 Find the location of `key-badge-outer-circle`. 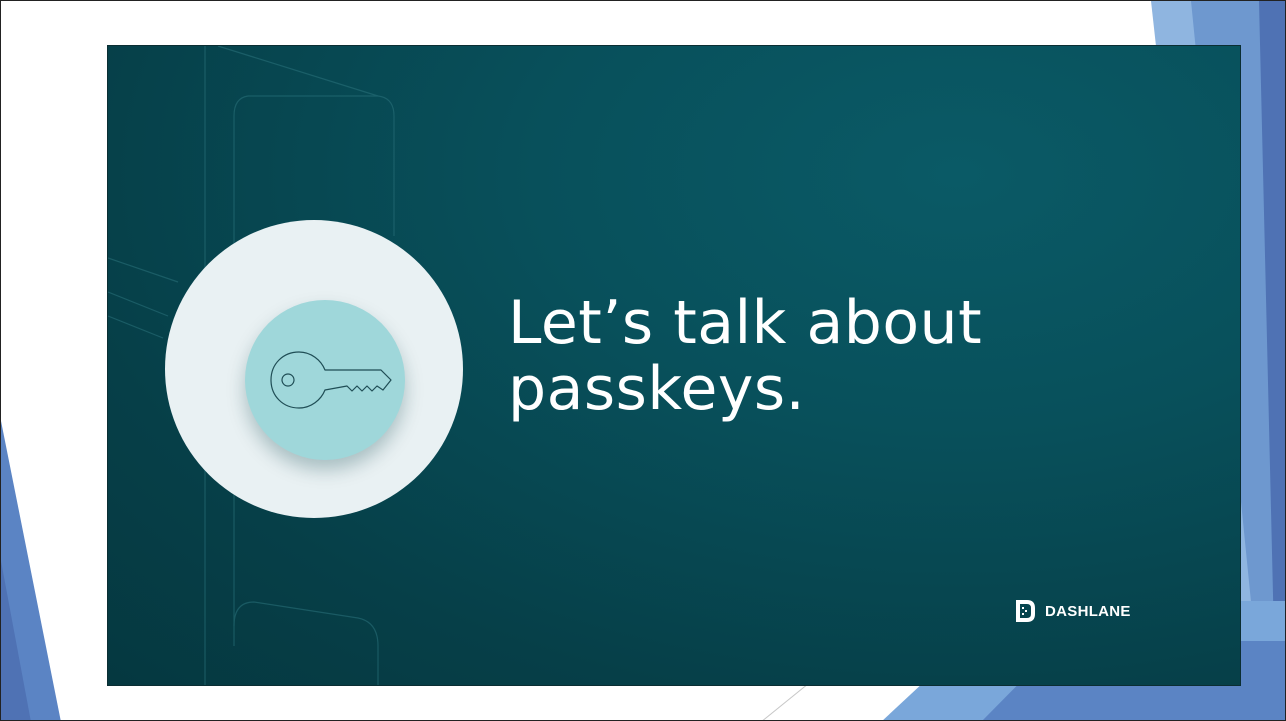

key-badge-outer-circle is located at coordinates (314, 369).